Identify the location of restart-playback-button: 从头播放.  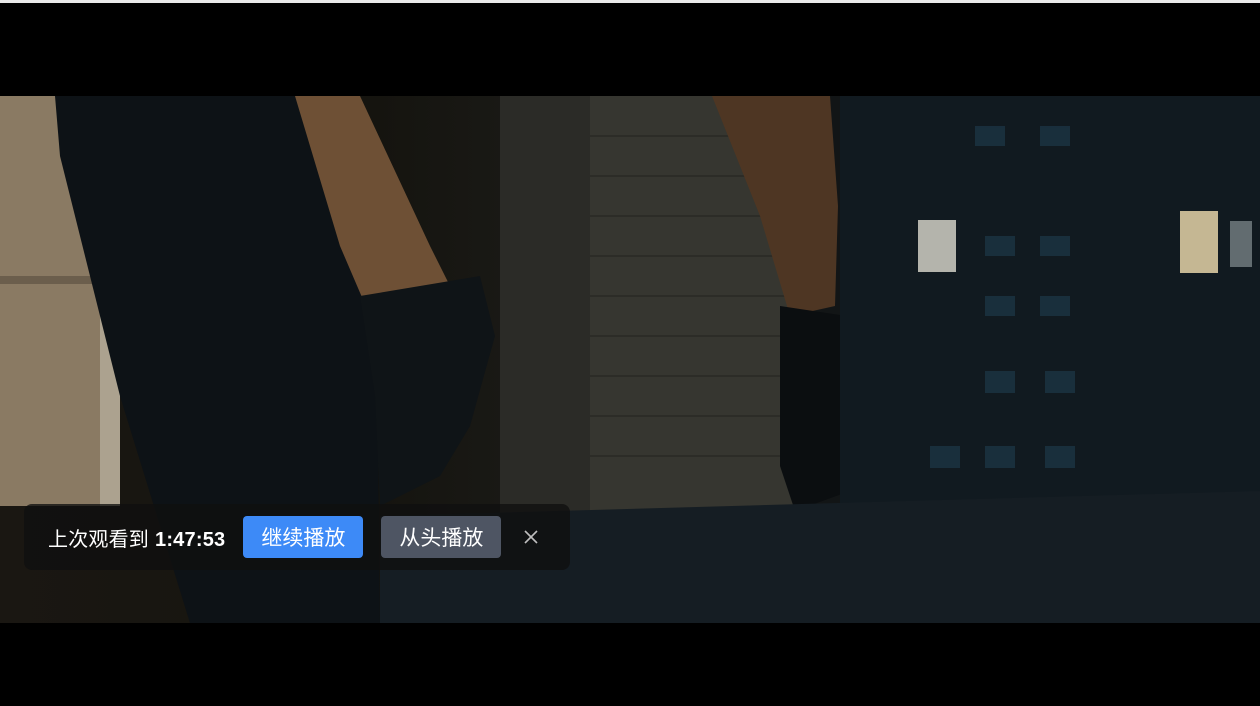
(441, 537).